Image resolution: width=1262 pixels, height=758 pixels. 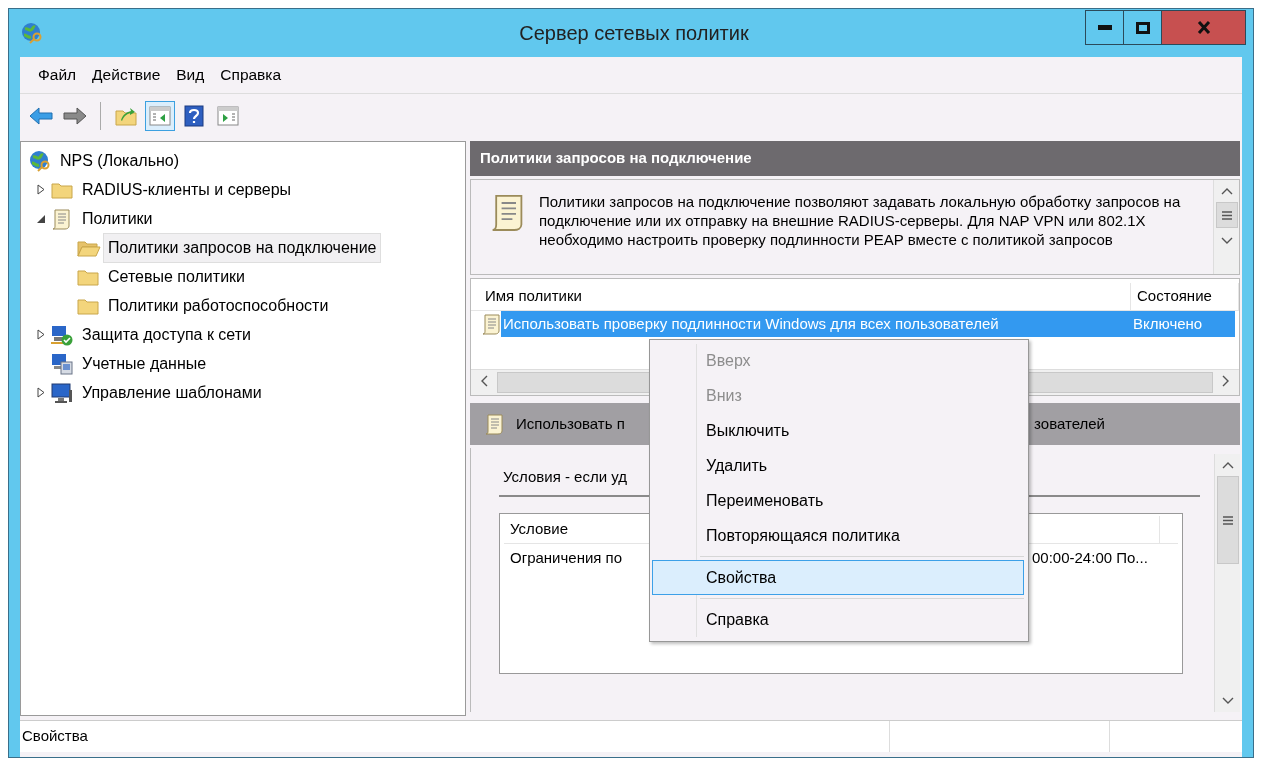 I want to click on policy-status: Включено, so click(x=1181, y=324).